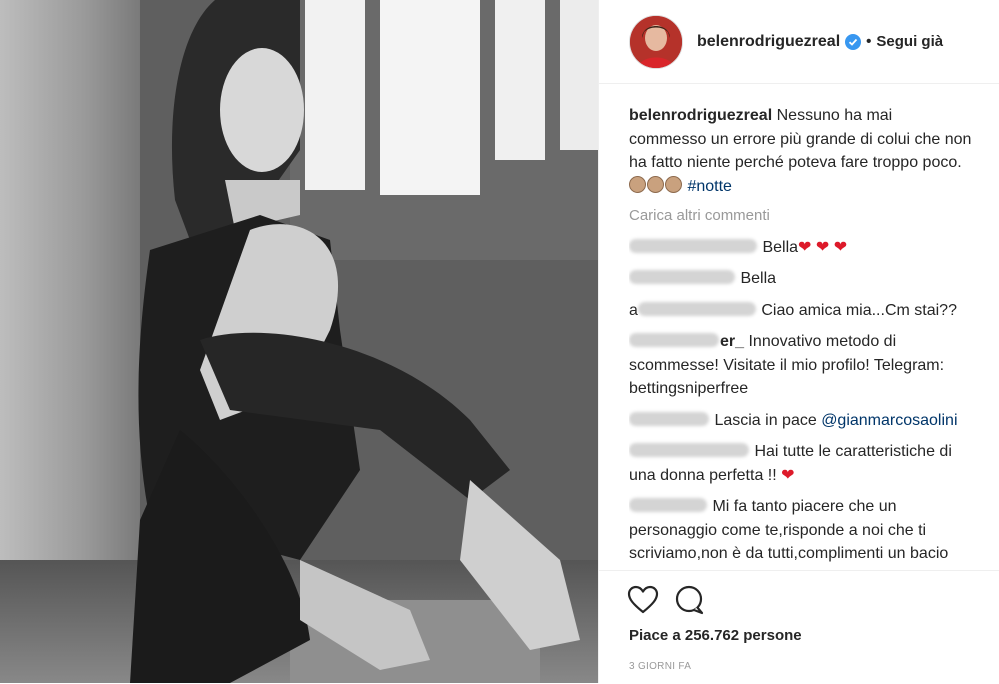 The width and height of the screenshot is (999, 684). Describe the element at coordinates (823, 247) in the screenshot. I see `heart-emoji-icon: ❤ ❤ ❤` at that location.